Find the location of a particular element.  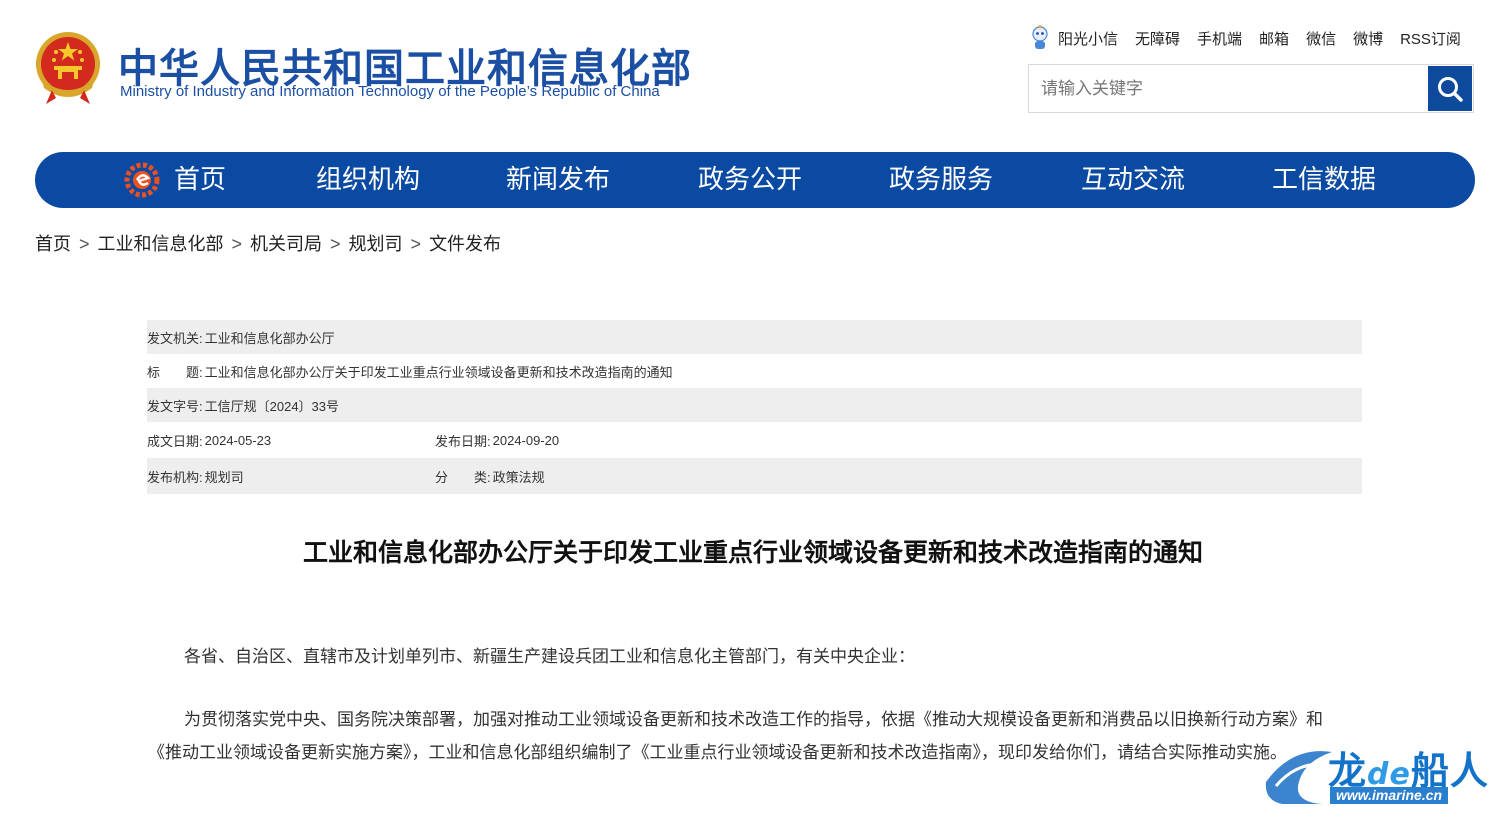

breadcrumb-planning: 规划司 is located at coordinates (376, 244).